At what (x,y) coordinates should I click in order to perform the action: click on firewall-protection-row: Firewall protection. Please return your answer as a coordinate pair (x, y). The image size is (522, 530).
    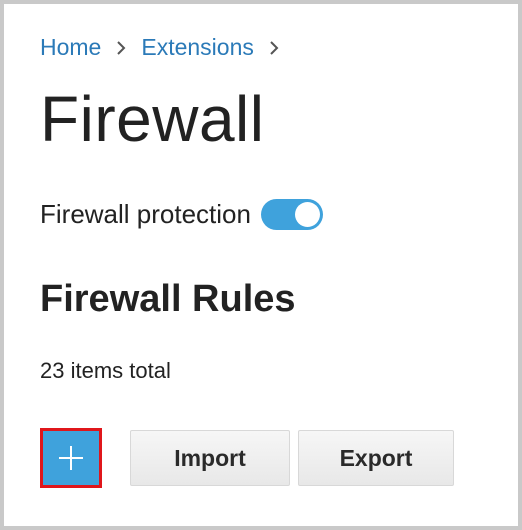
    Looking at the image, I should click on (181, 214).